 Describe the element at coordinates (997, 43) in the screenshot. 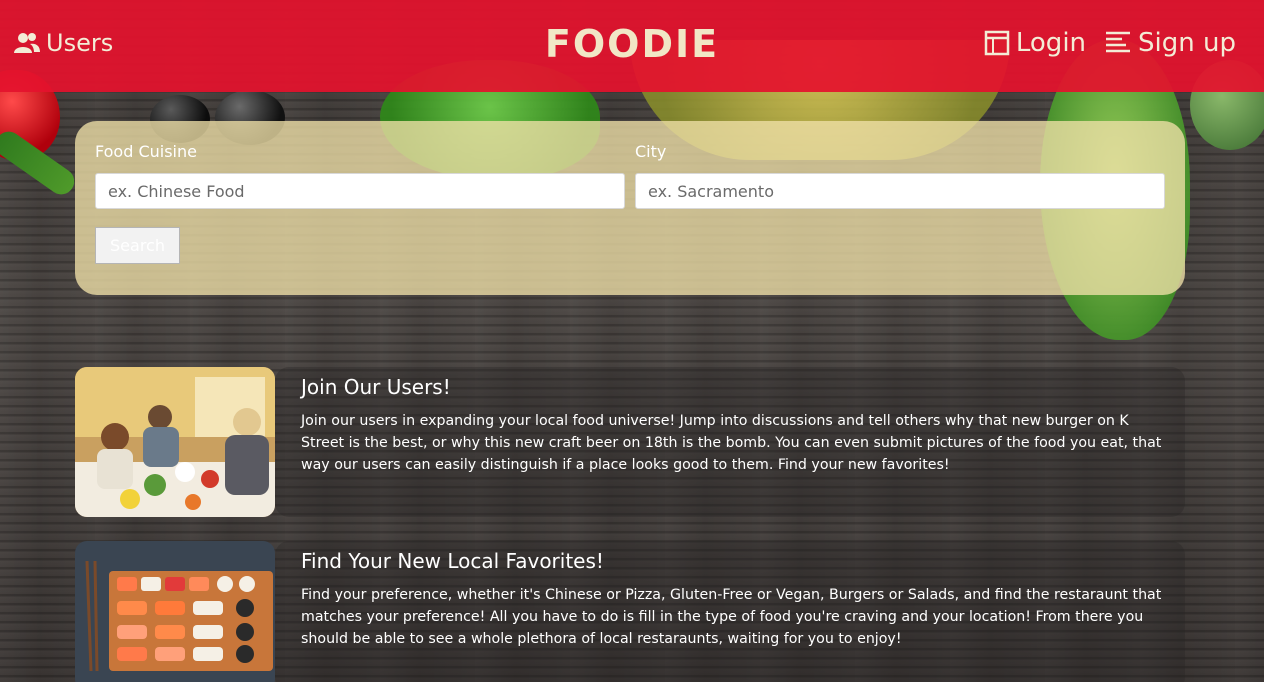

I see `window-icon` at that location.